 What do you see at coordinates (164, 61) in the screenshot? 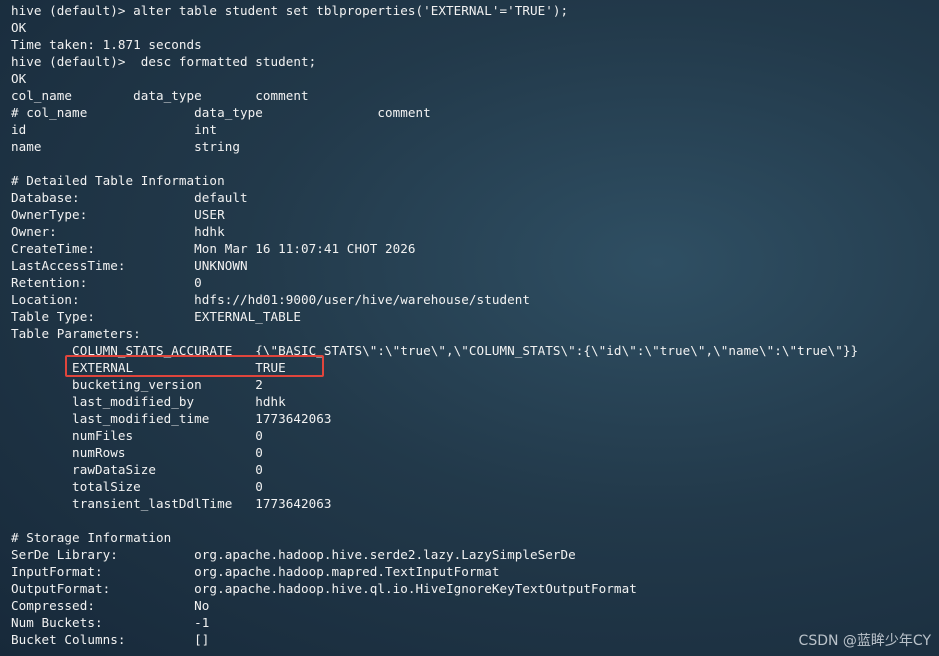
I see `terminal-line: hive (default)> desc formatted student;` at bounding box center [164, 61].